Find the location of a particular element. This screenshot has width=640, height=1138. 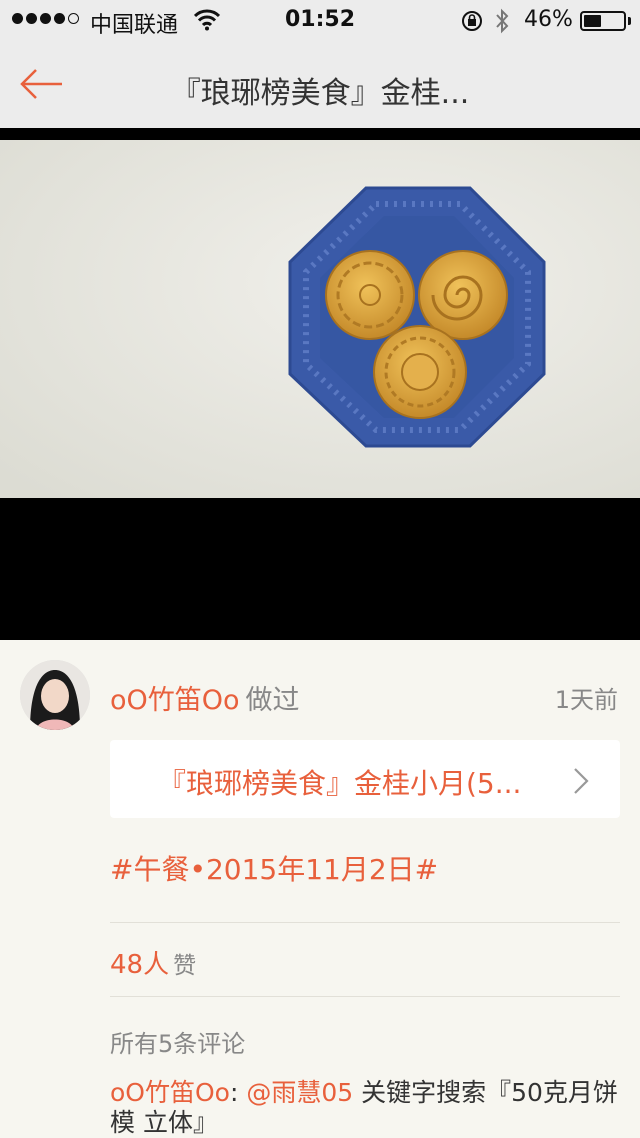

action-label: 做过 is located at coordinates (272, 700).